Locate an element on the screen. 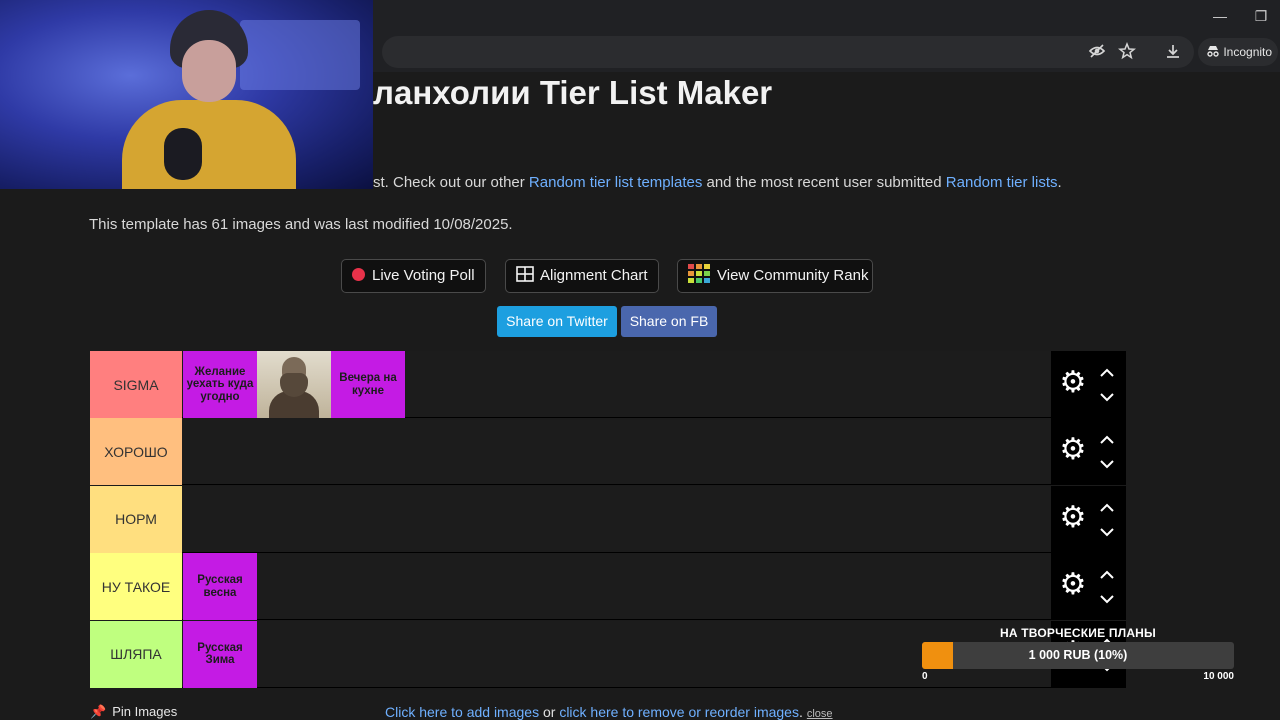 Image resolution: width=1280 pixels, height=720 pixels. live-voting-label: Live Voting Poll is located at coordinates (423, 275).